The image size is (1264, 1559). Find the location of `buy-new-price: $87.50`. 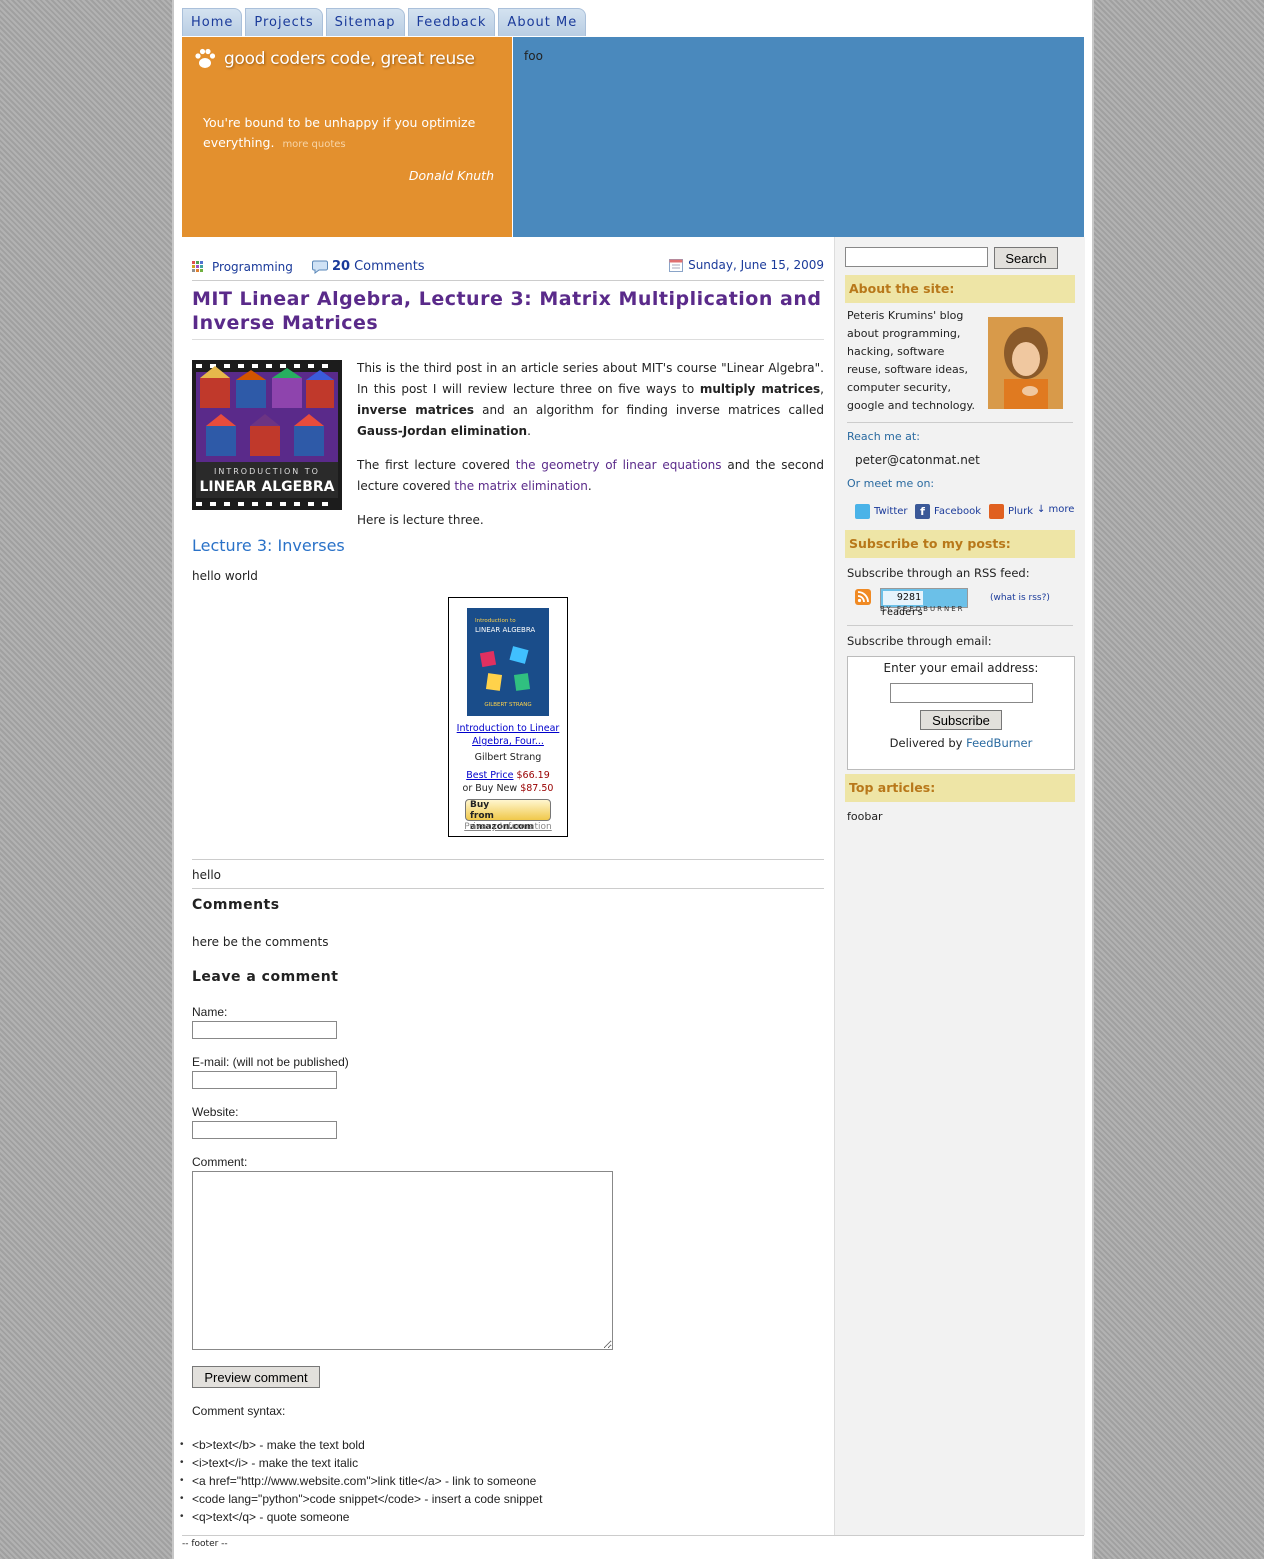

buy-new-price: $87.50 is located at coordinates (537, 788).